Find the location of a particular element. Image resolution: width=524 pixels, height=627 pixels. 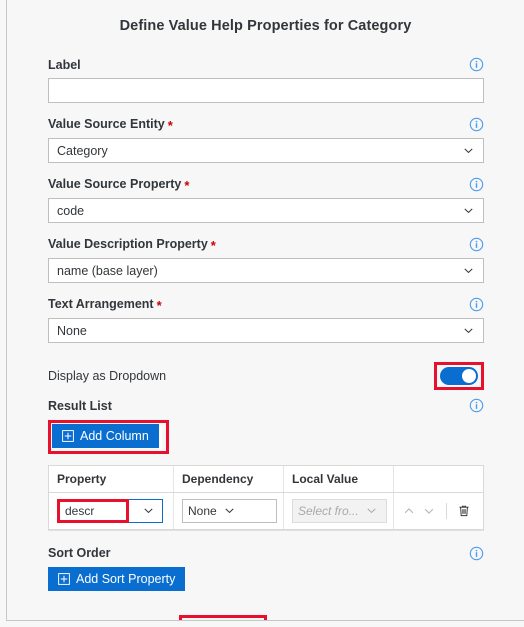

row-action-icons is located at coordinates (436, 511).